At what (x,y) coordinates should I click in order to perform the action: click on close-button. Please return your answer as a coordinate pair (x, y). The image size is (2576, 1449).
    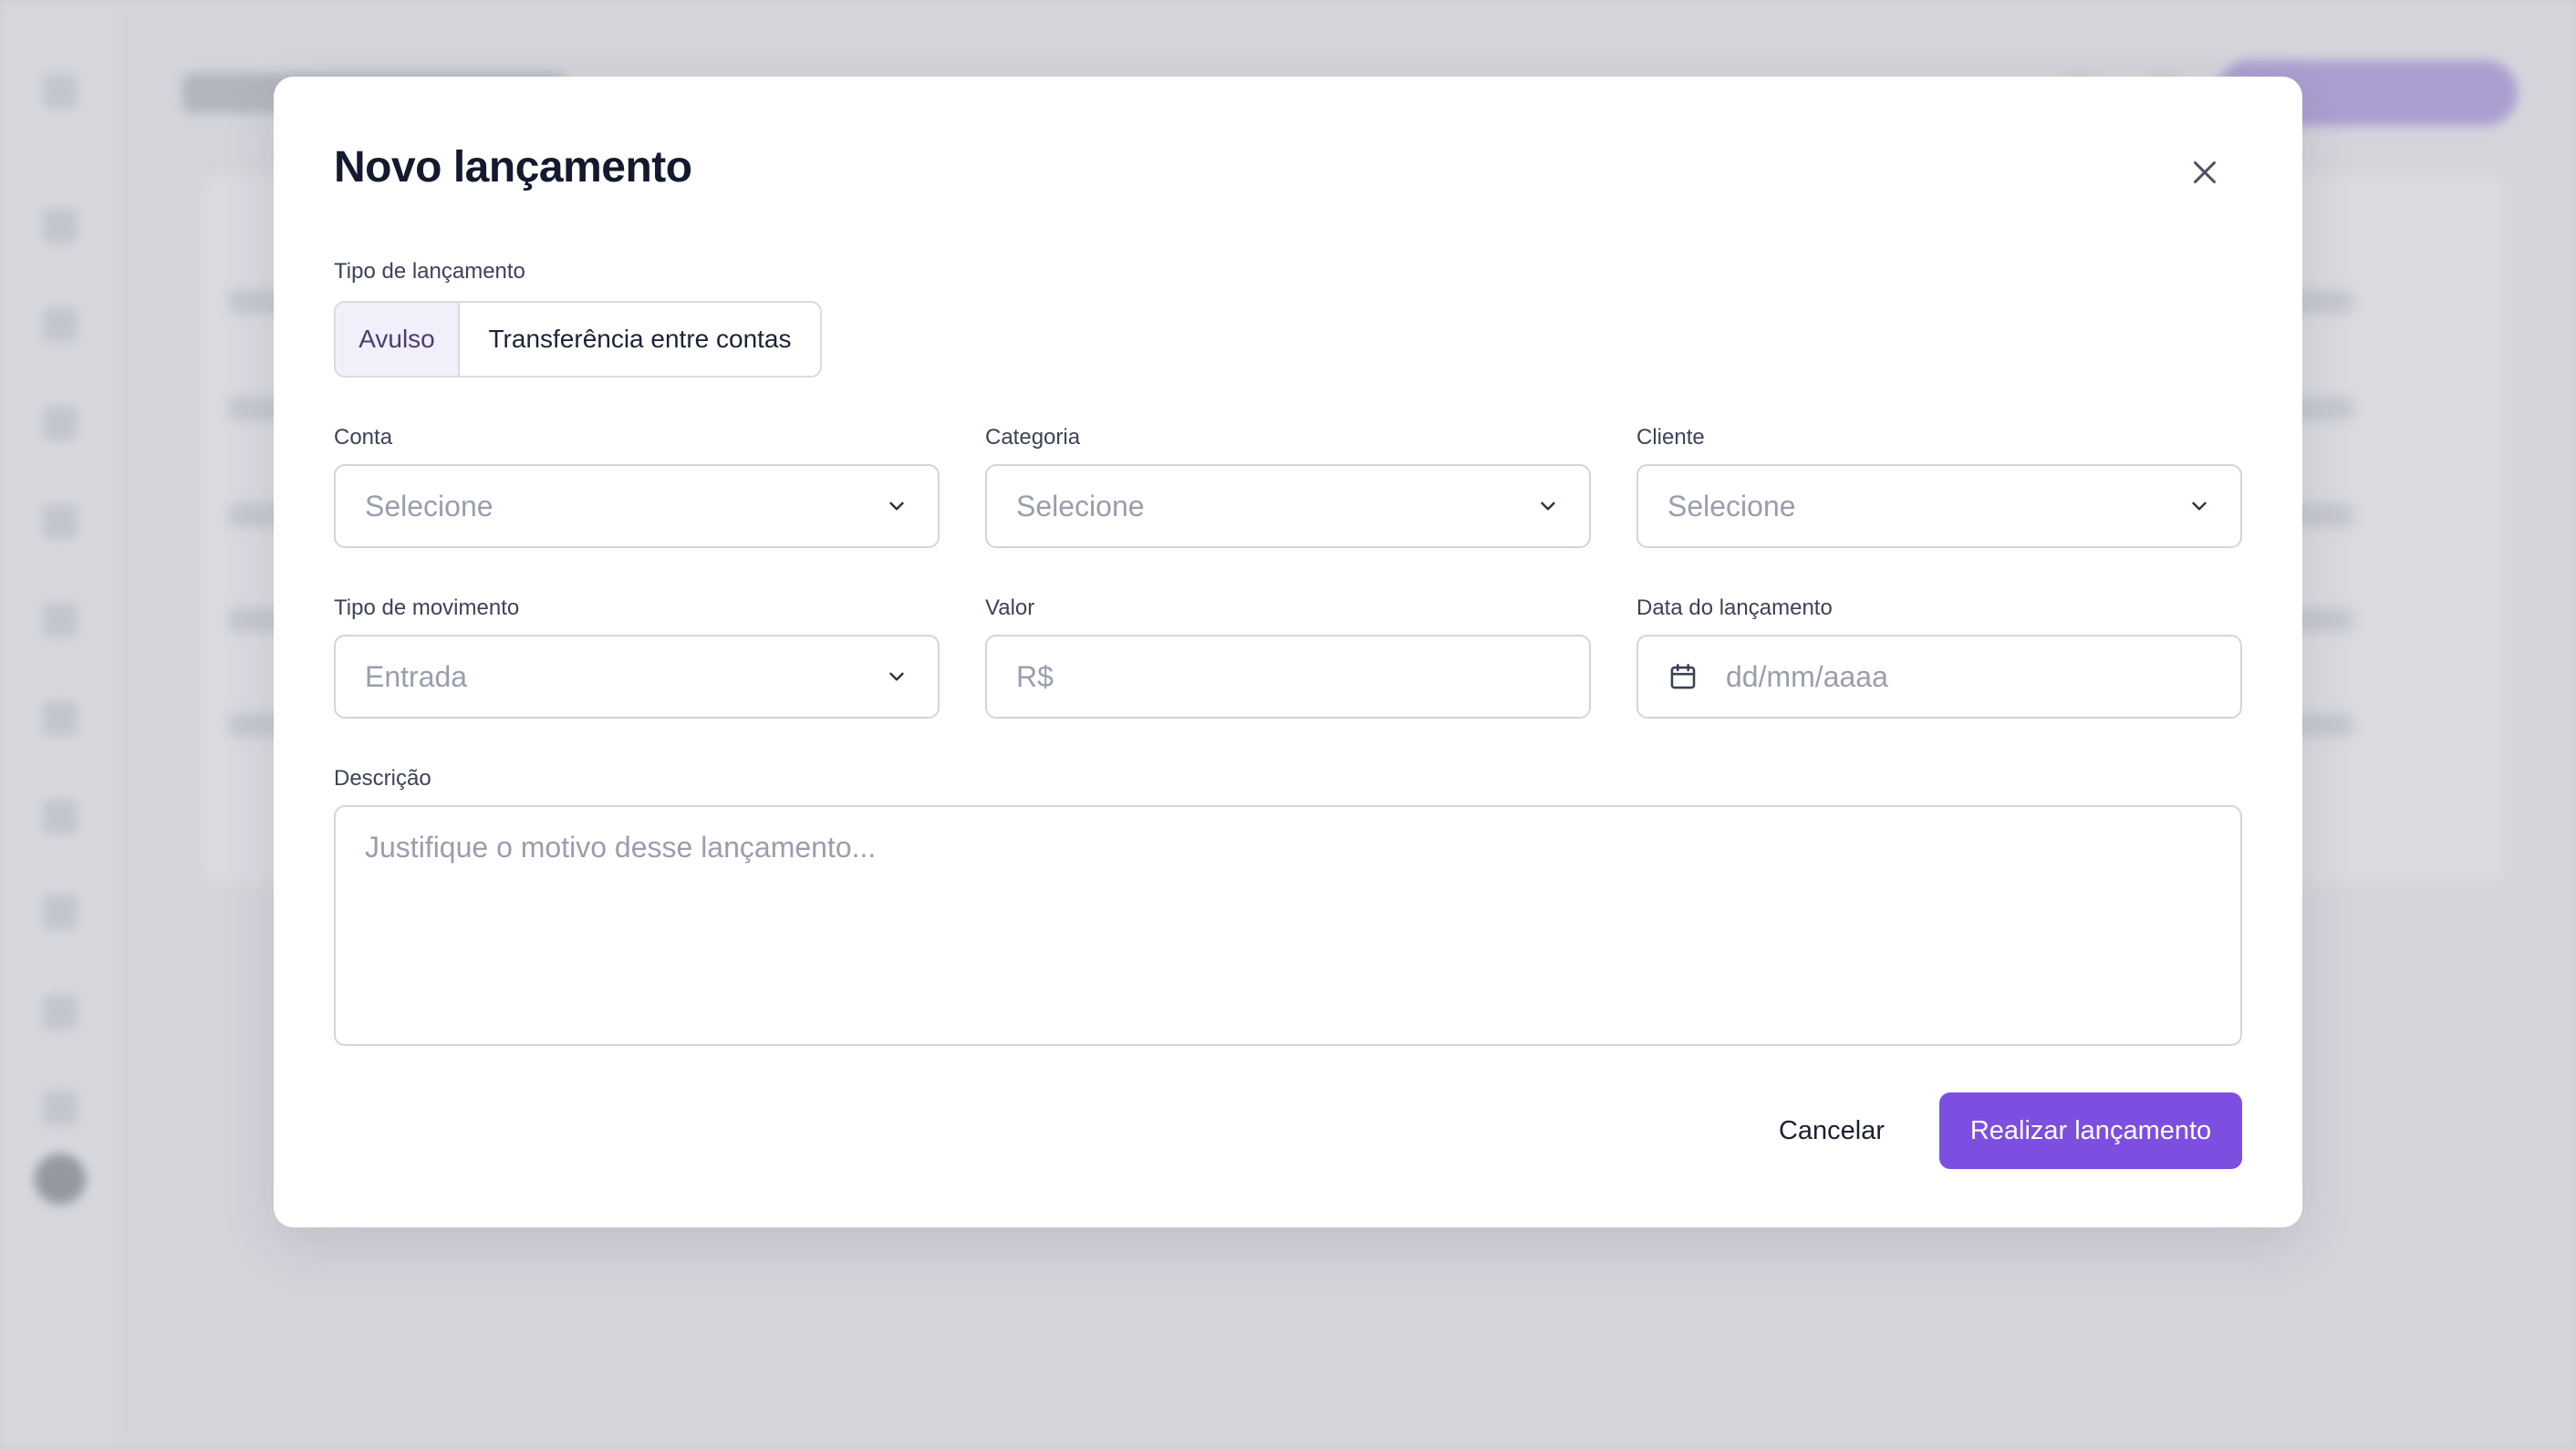
    Looking at the image, I should click on (2204, 174).